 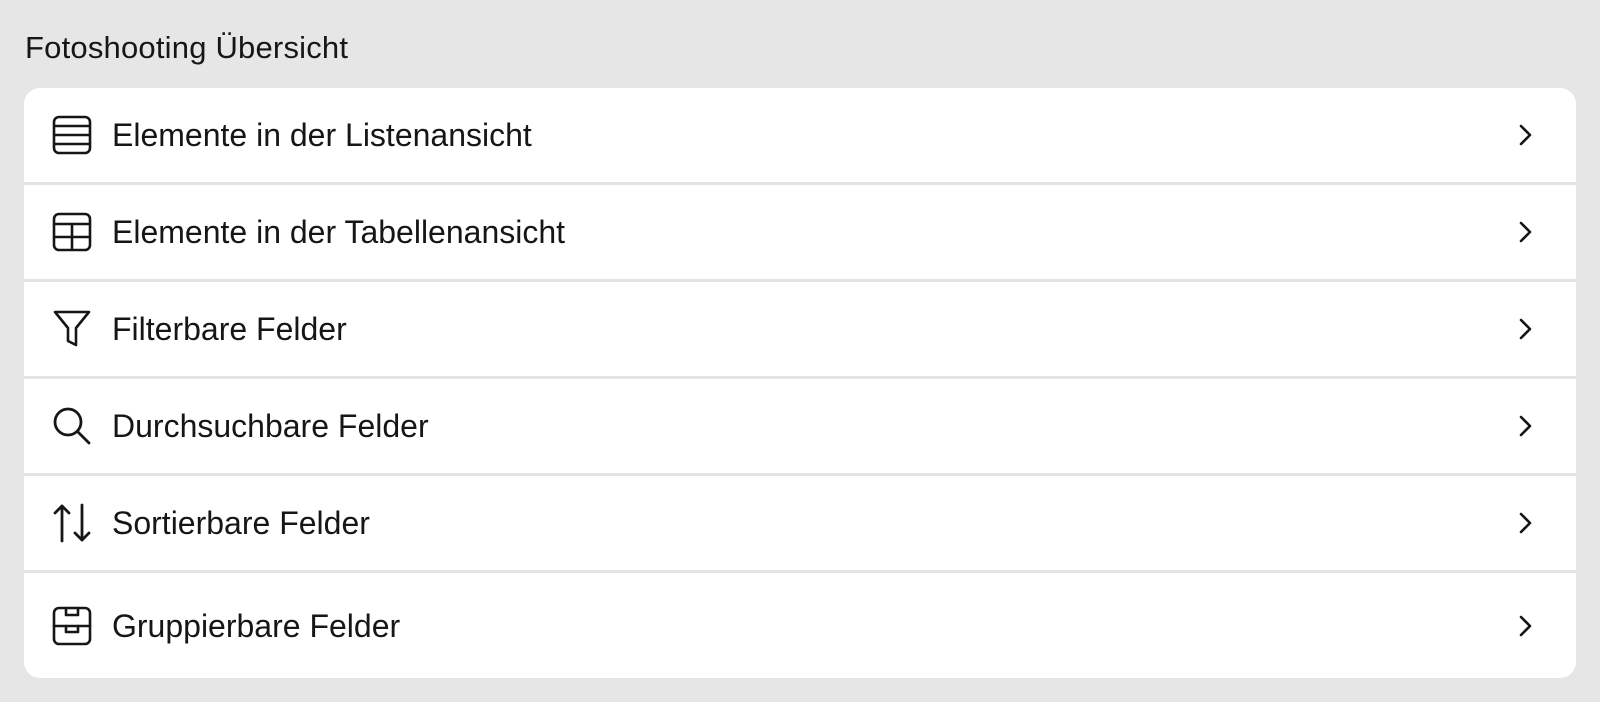 What do you see at coordinates (187, 47) in the screenshot?
I see `section-title: Fotoshooting Übersicht` at bounding box center [187, 47].